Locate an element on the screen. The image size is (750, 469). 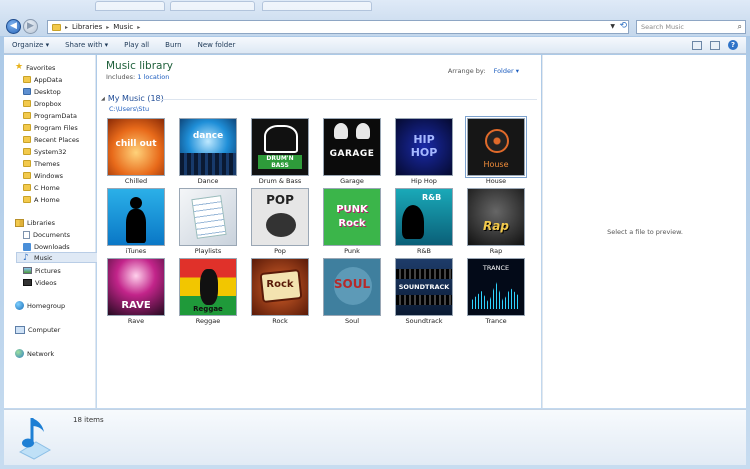
nav-item-videos: Videos is located at coordinates (40, 282).